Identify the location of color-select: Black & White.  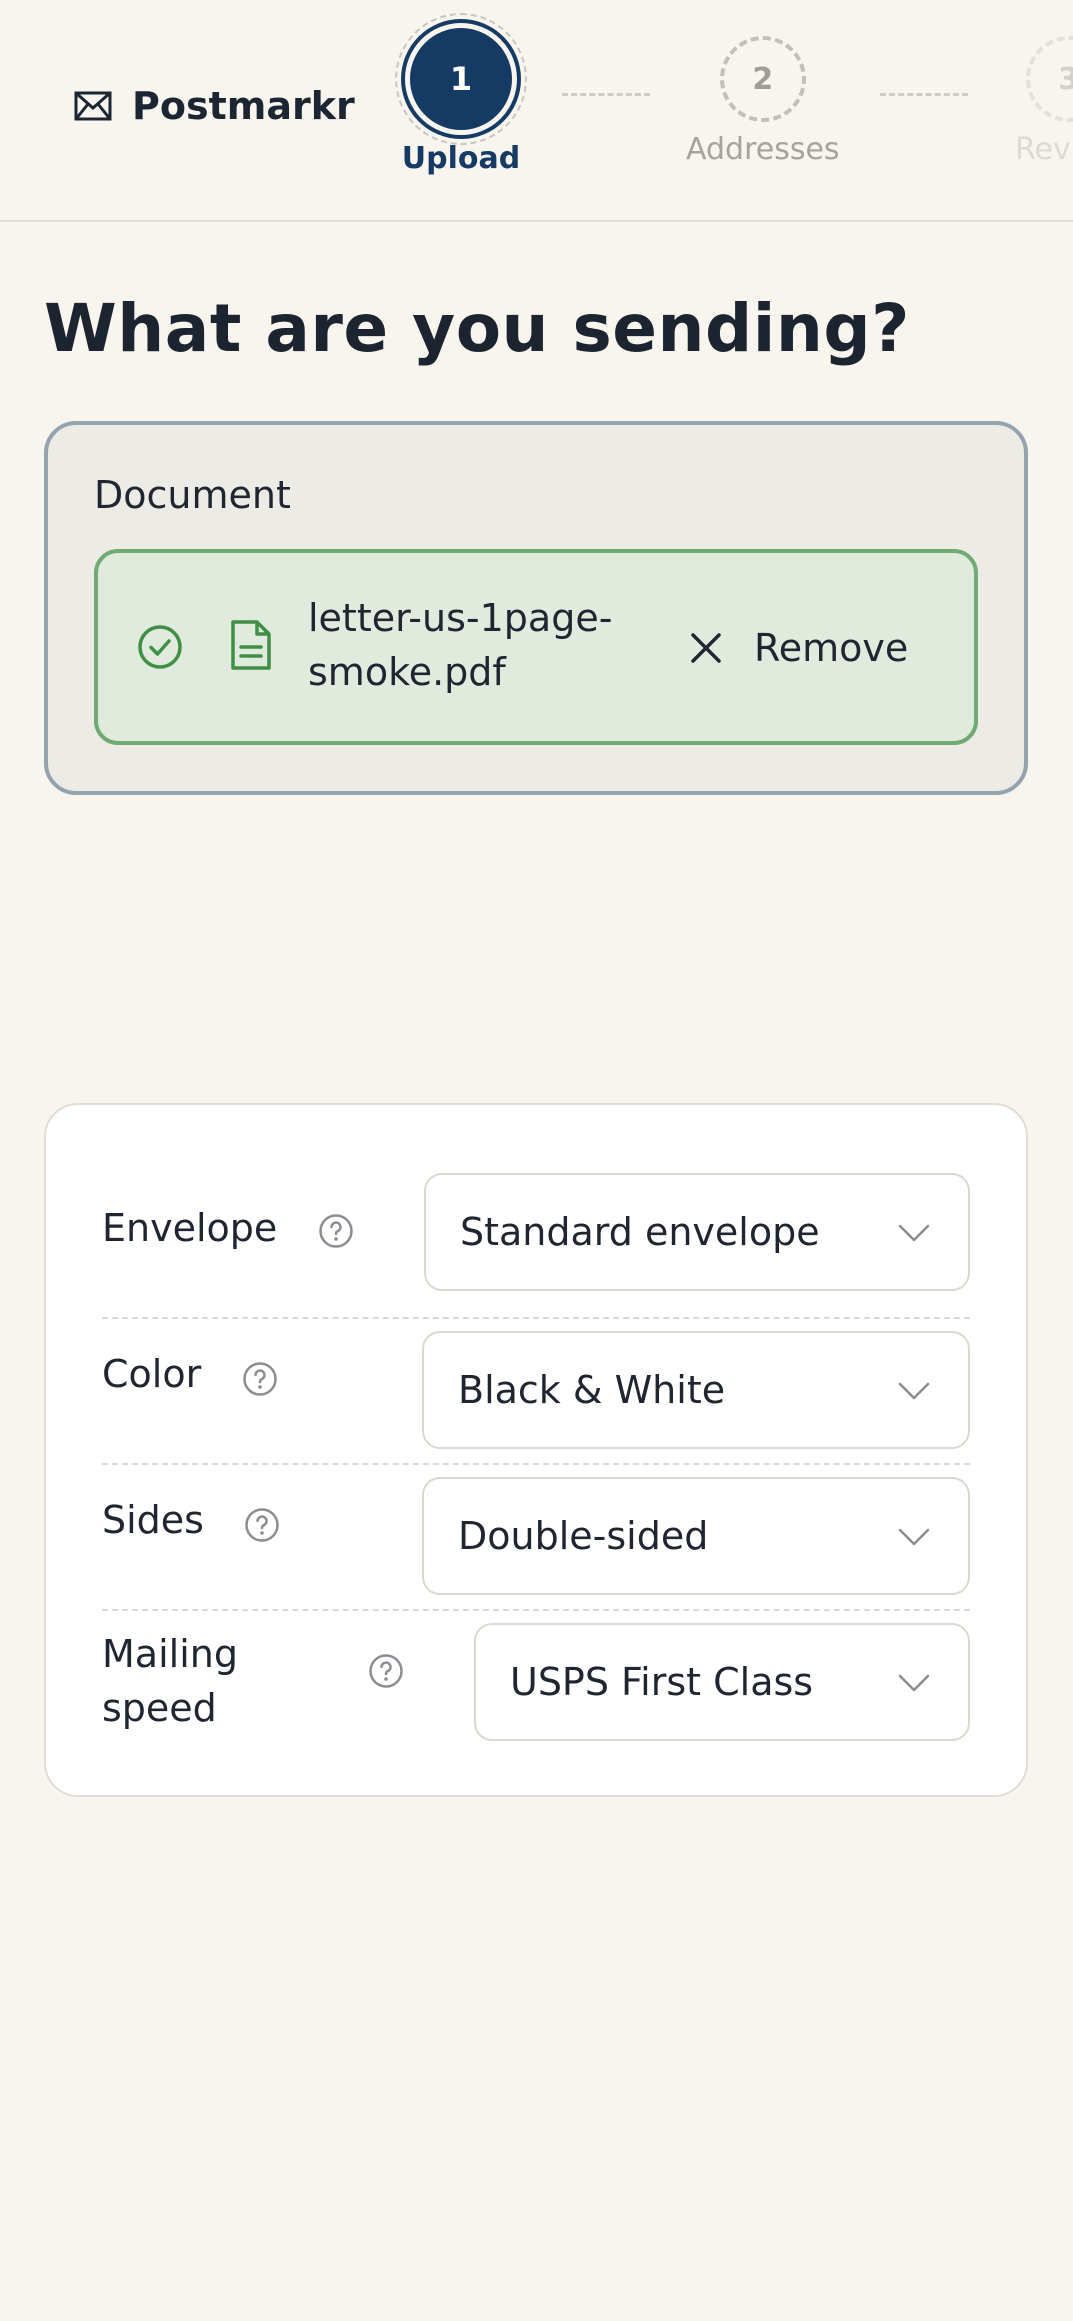
(696, 1390).